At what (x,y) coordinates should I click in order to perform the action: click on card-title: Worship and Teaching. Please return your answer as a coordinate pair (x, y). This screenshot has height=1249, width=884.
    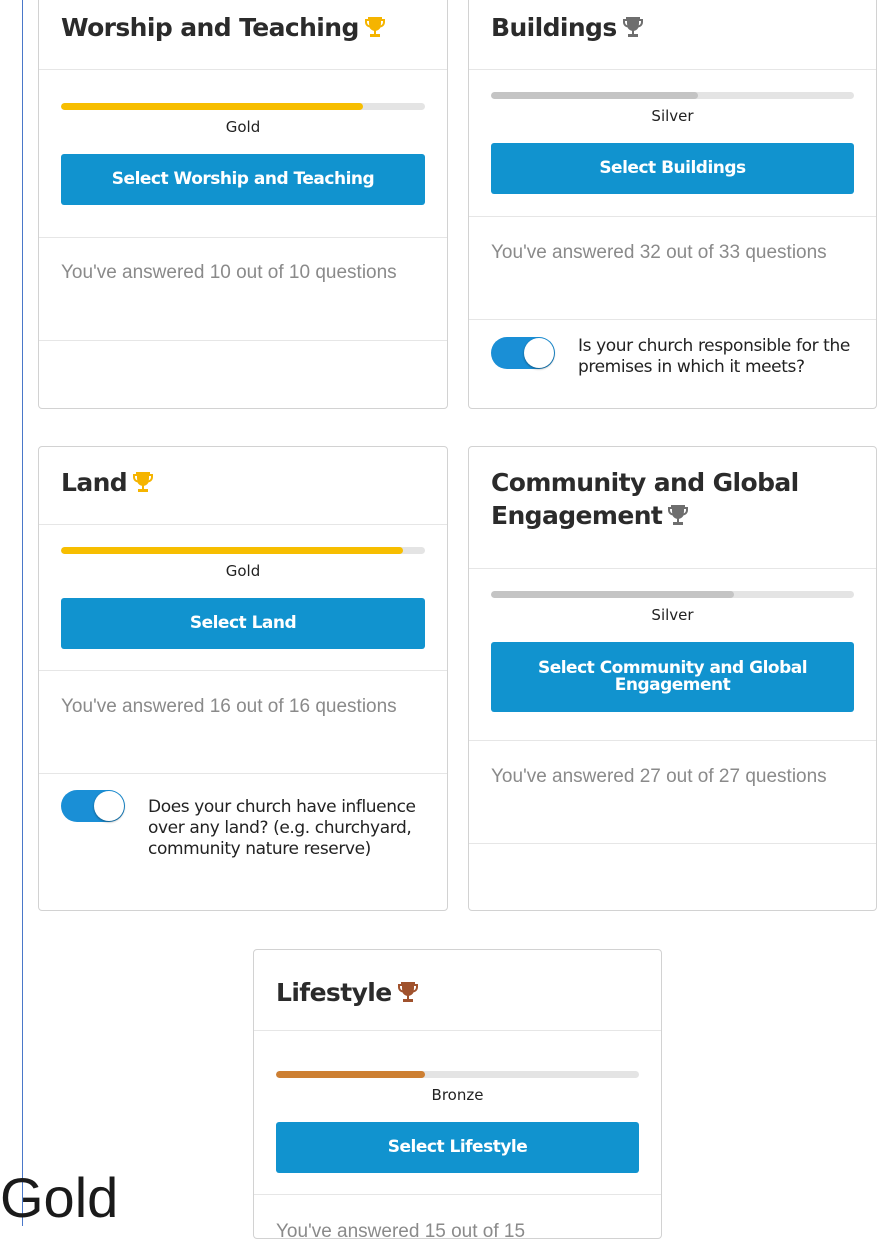
    Looking at the image, I should click on (224, 27).